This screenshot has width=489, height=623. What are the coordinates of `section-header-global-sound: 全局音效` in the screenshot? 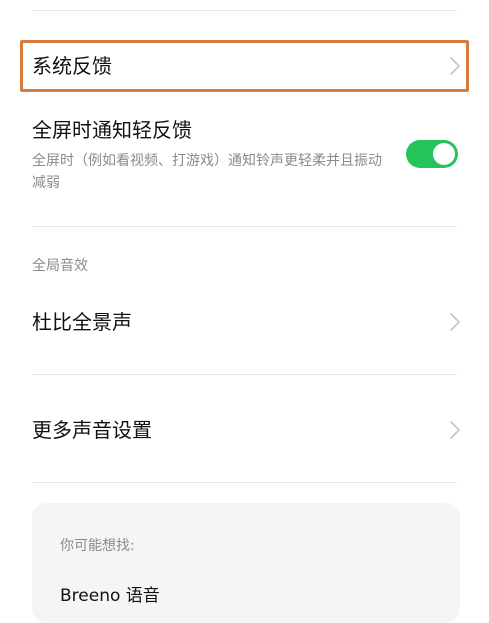 It's located at (60, 266).